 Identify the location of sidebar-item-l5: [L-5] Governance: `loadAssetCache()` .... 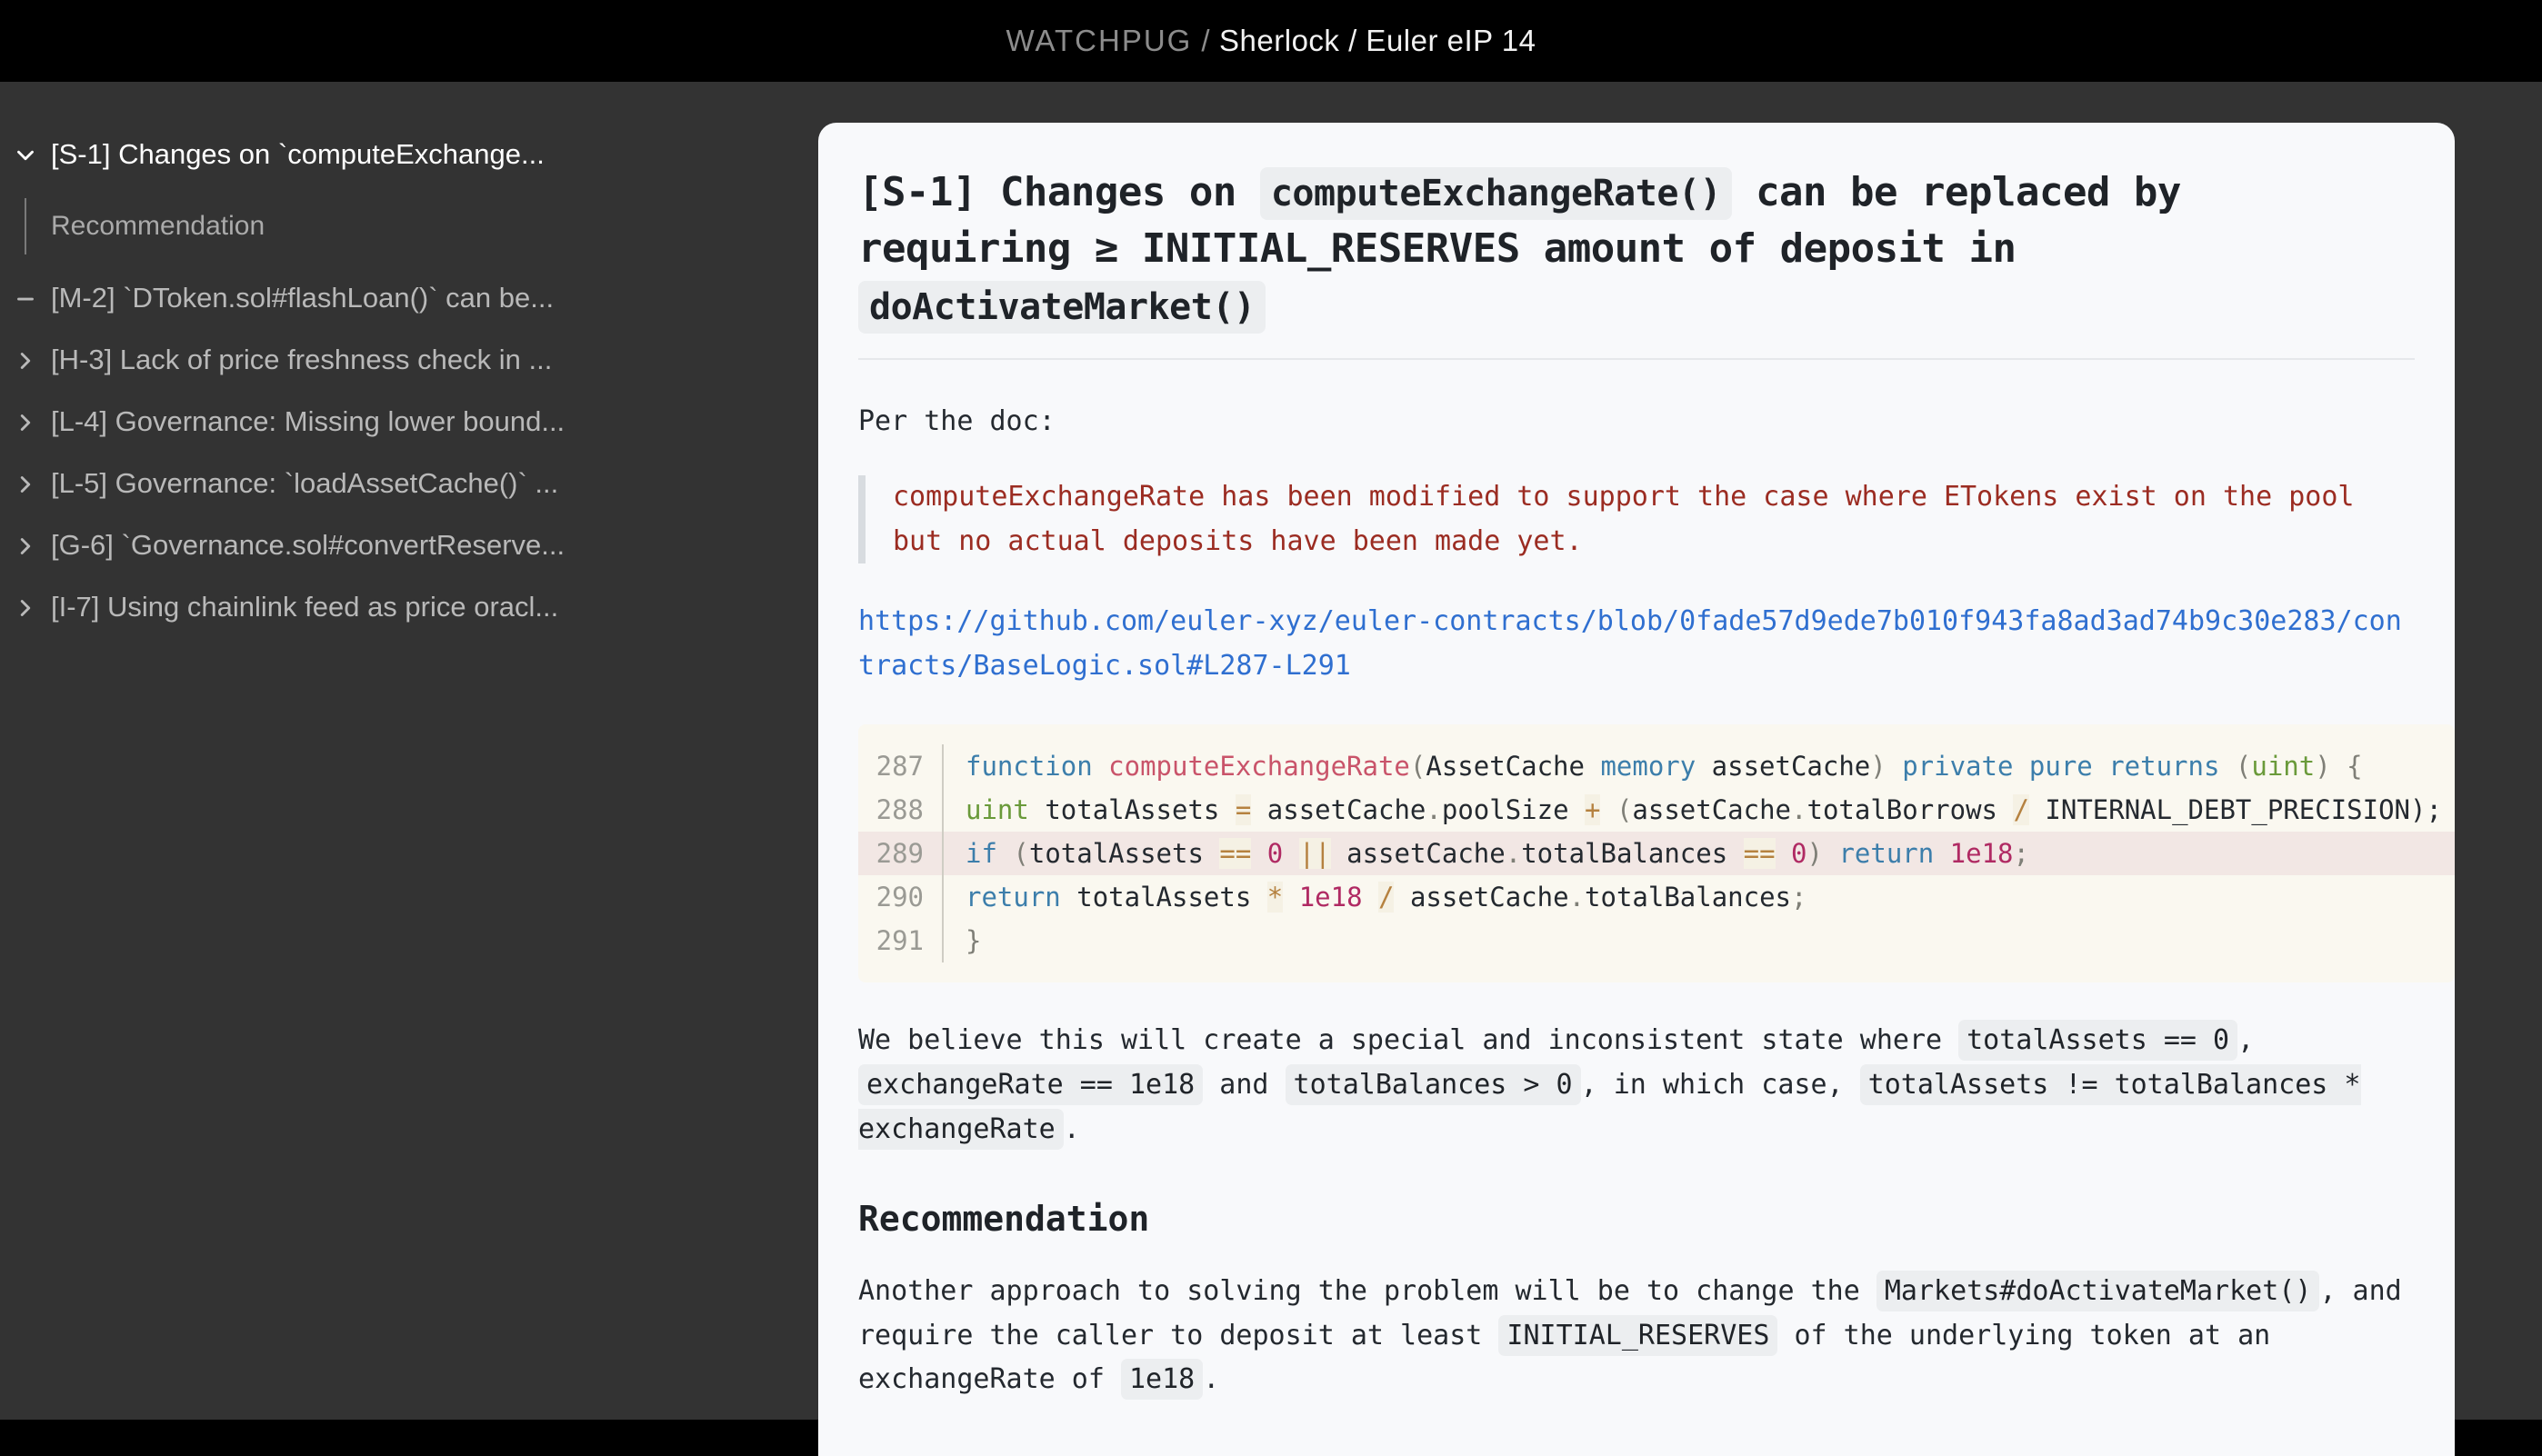
(409, 483).